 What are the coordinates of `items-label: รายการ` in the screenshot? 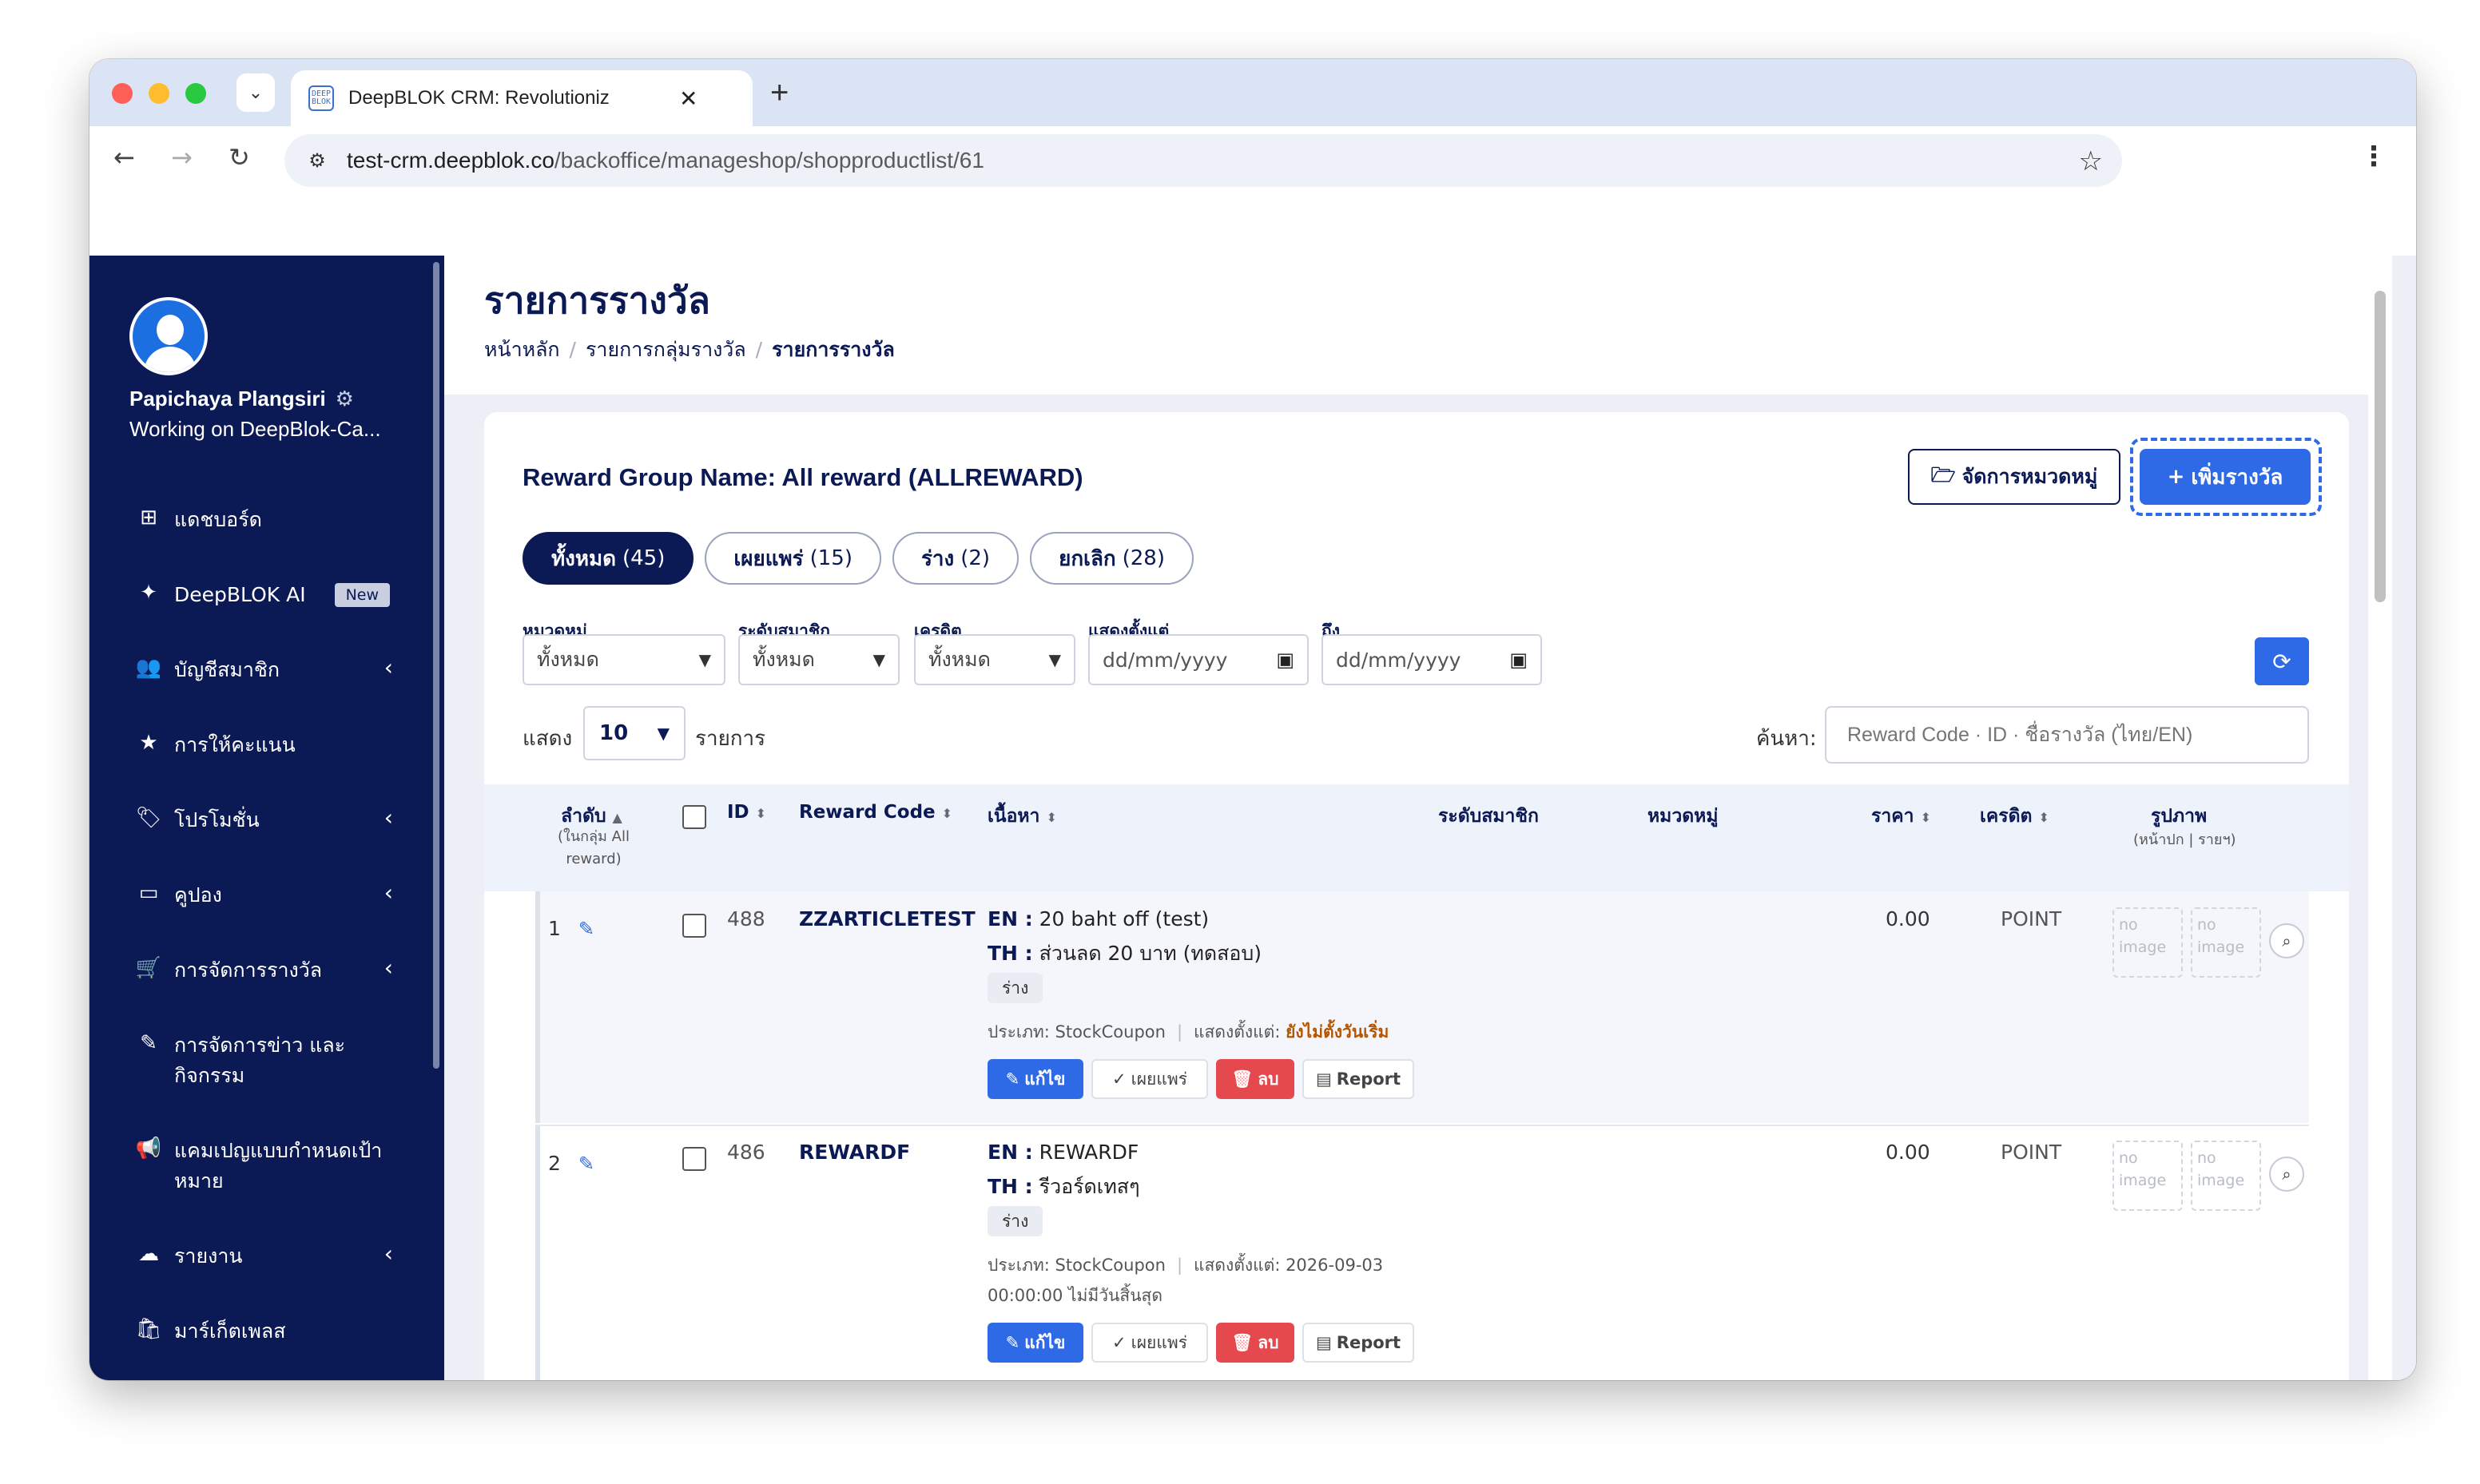 It's located at (731, 739).